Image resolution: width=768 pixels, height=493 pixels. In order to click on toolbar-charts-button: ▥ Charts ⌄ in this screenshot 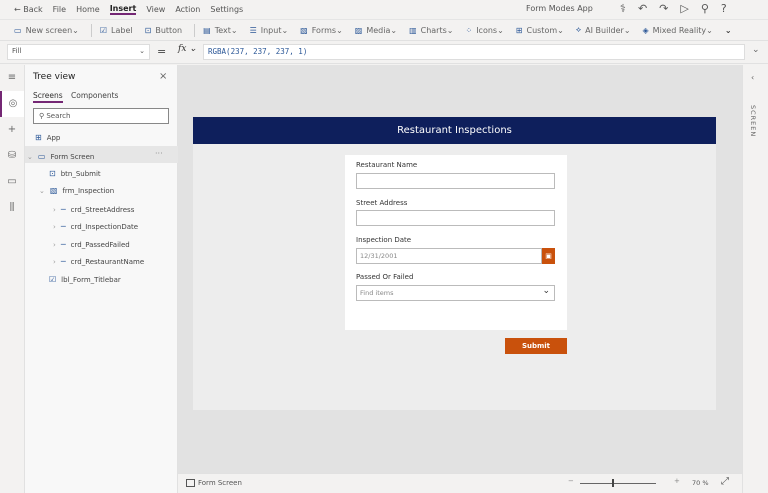, I will do `click(431, 30)`.